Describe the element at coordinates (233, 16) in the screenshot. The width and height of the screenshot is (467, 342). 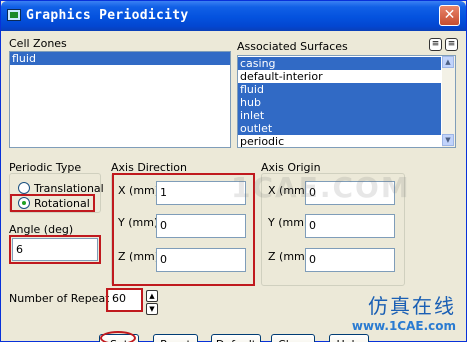
I see `title-bar: Graphics Periodicity ✕` at that location.